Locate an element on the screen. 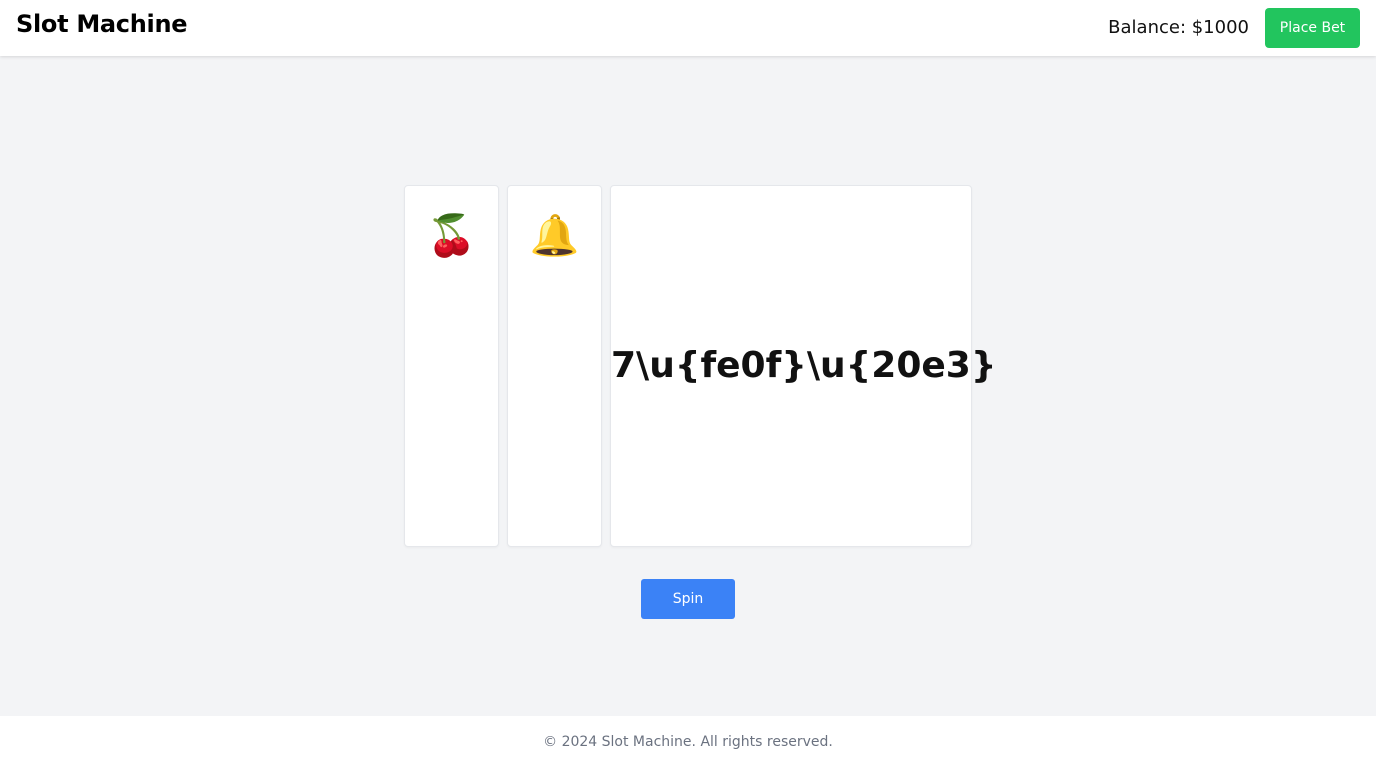  reel-1: 🍒 is located at coordinates (451, 366).